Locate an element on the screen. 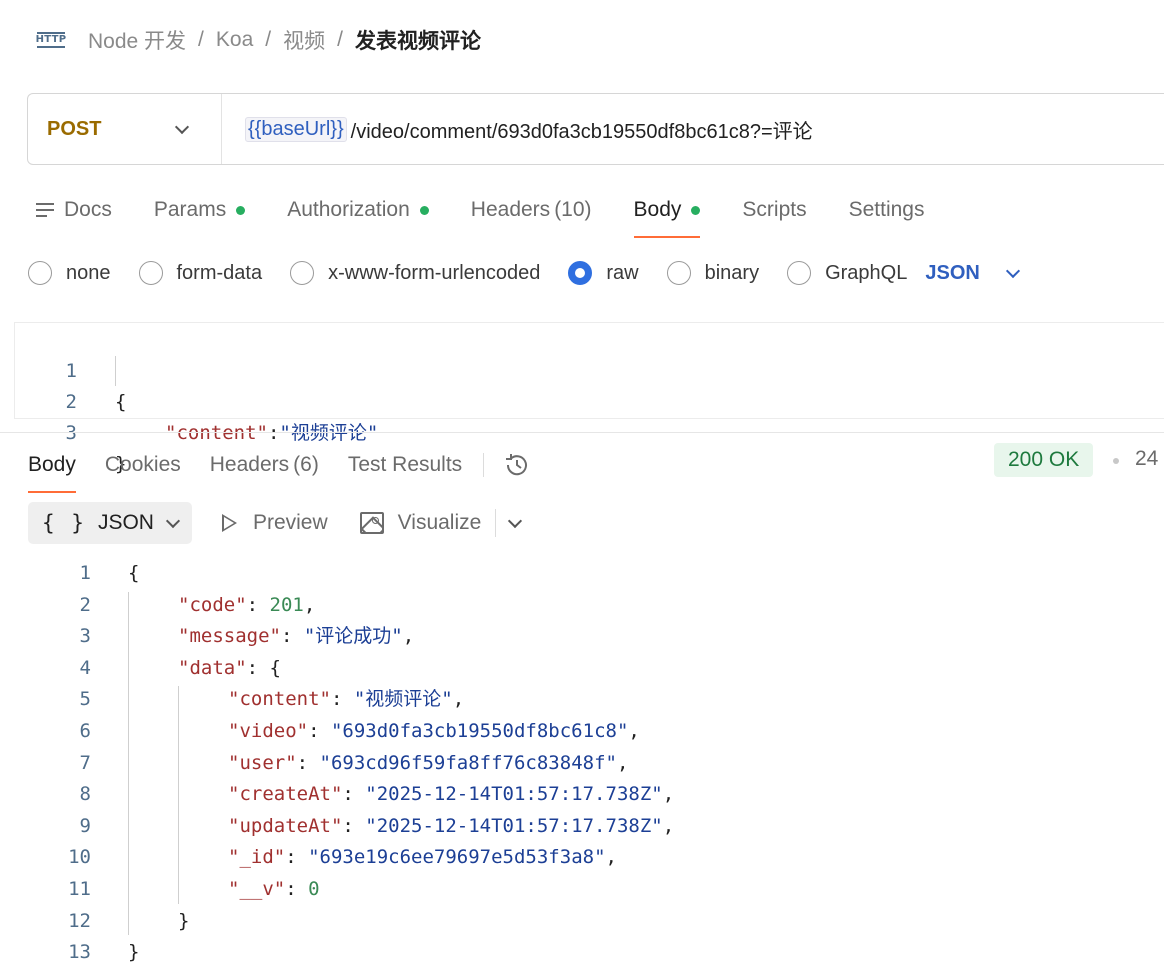 The width and height of the screenshot is (1164, 976). status-badge: 200 OK is located at coordinates (1044, 460).